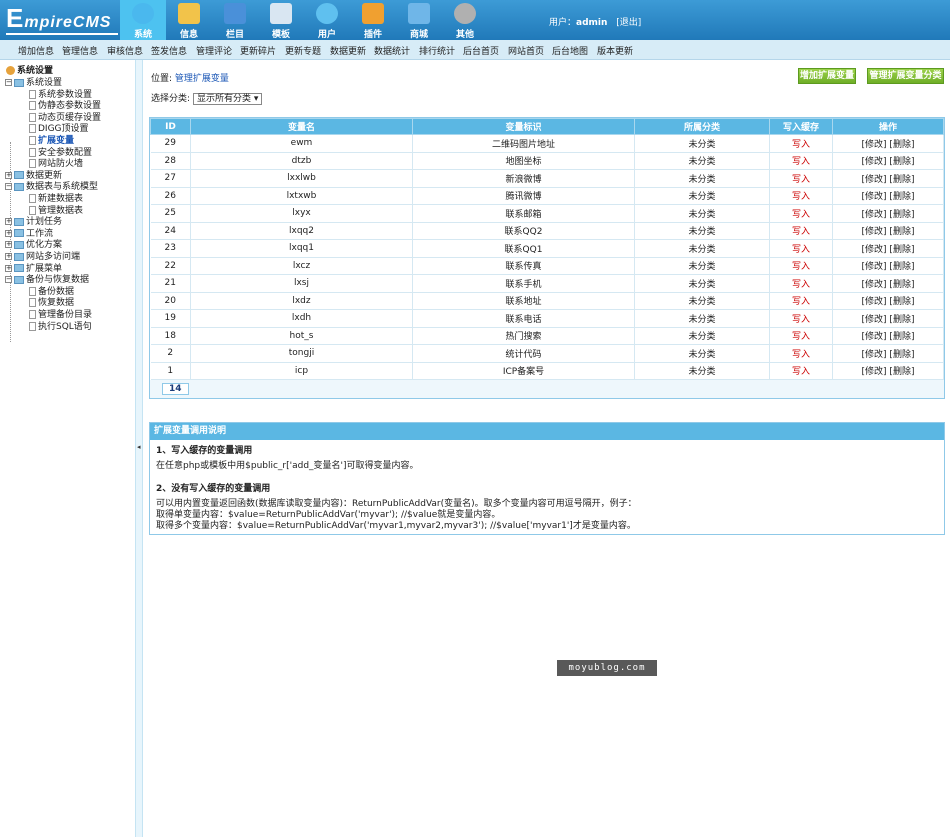 The image size is (950, 837). Describe the element at coordinates (547, 213) in the screenshot. I see `table-row: 25 lxyx 联系邮箱 未分类 写入 [修改] [删除]` at that location.